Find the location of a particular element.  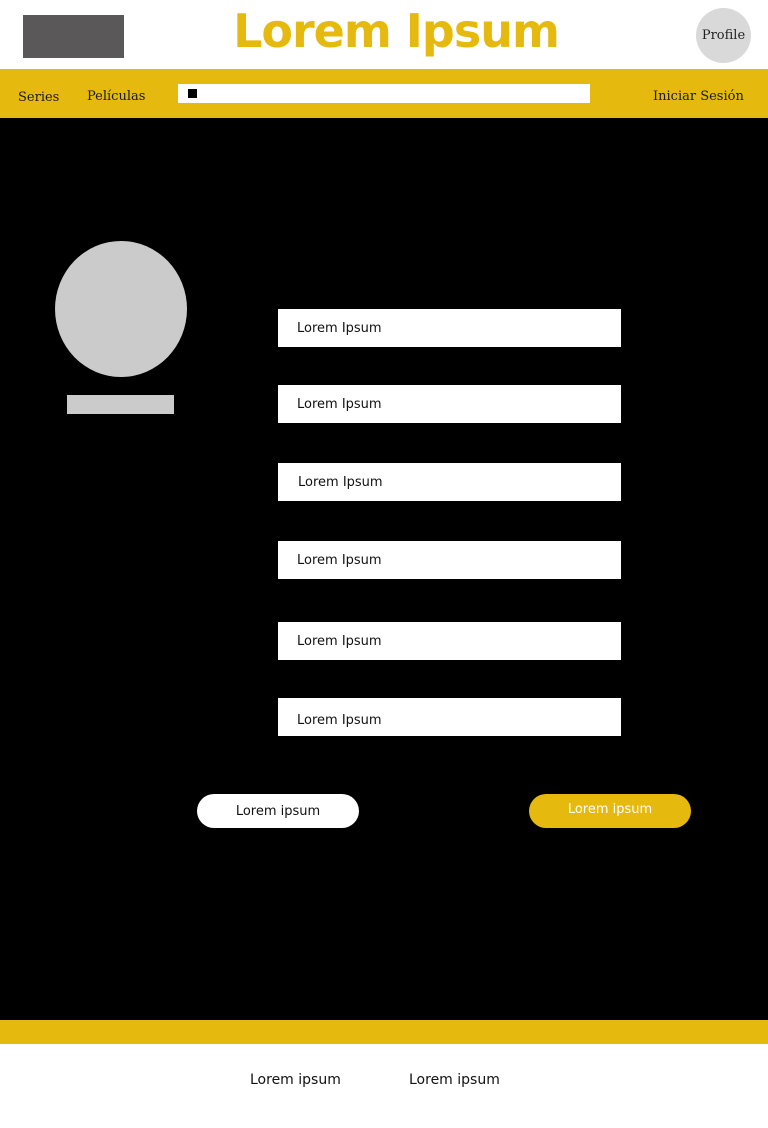

header: Lorem Ipsum Profile is located at coordinates (384, 34).